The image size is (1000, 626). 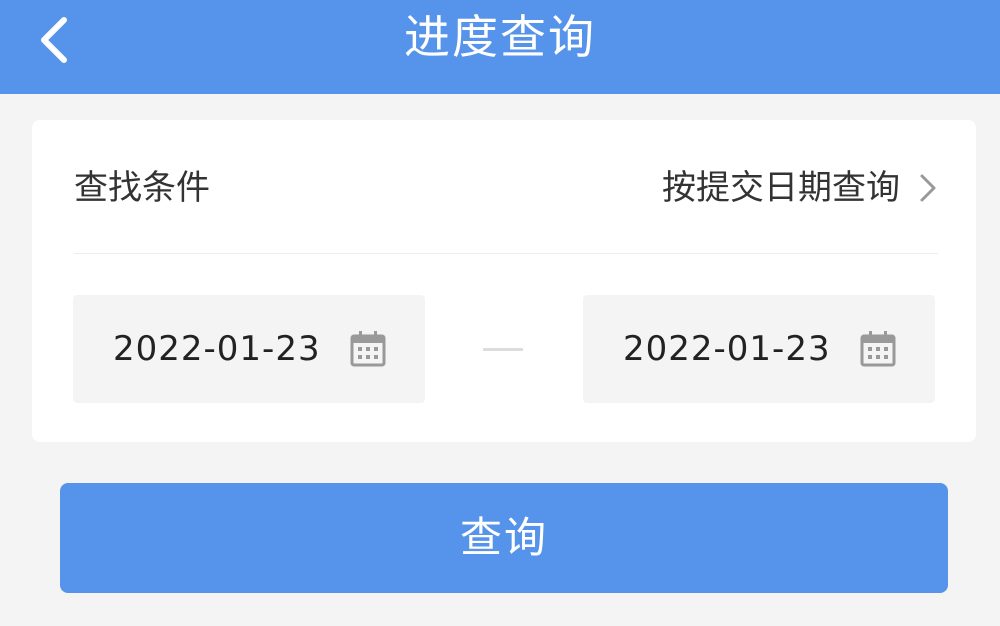 I want to click on divider, so click(x=506, y=253).